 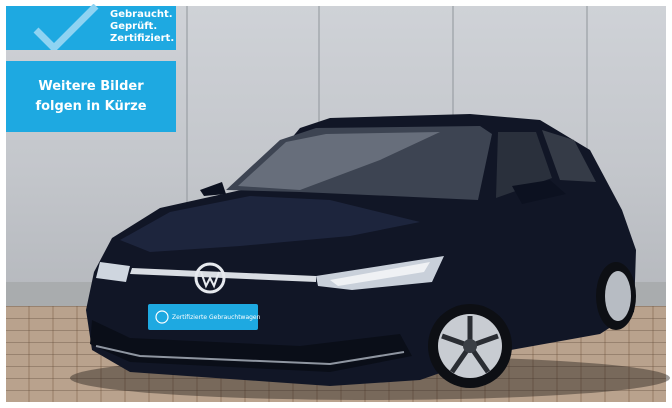 I want to click on plate-text: Zertifizierte Gebrauchtwagen, so click(x=216, y=317).